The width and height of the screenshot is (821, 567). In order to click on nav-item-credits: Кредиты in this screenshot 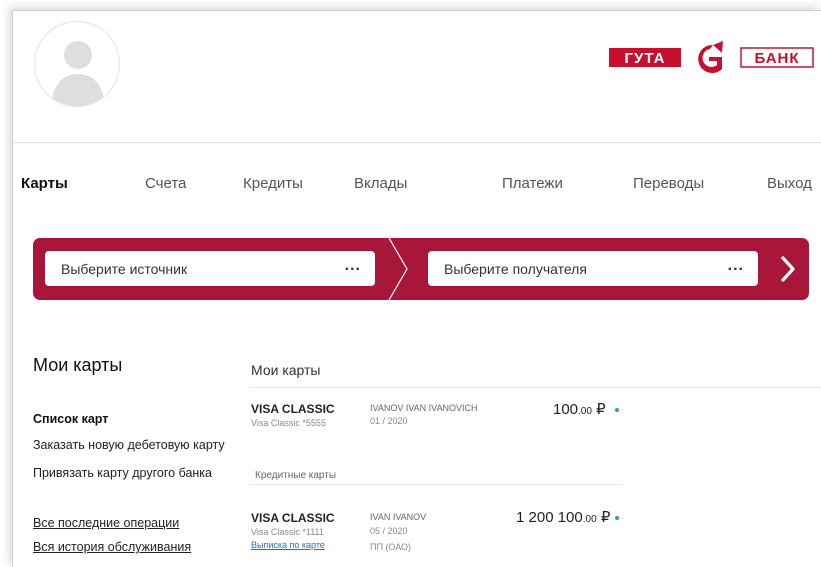, I will do `click(273, 183)`.